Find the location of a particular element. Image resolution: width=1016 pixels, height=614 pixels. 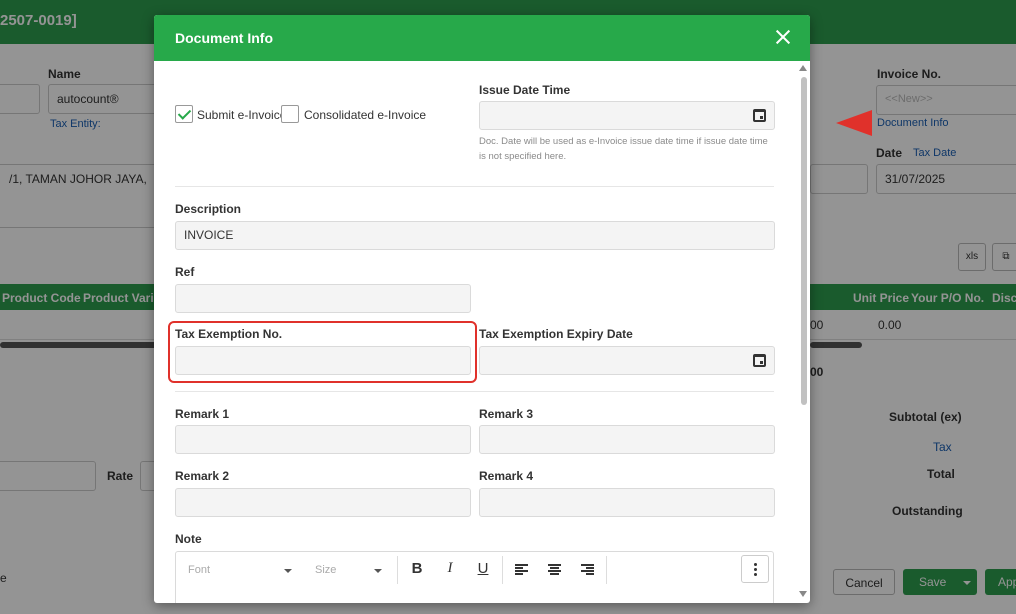

remark2-field is located at coordinates (323, 502).